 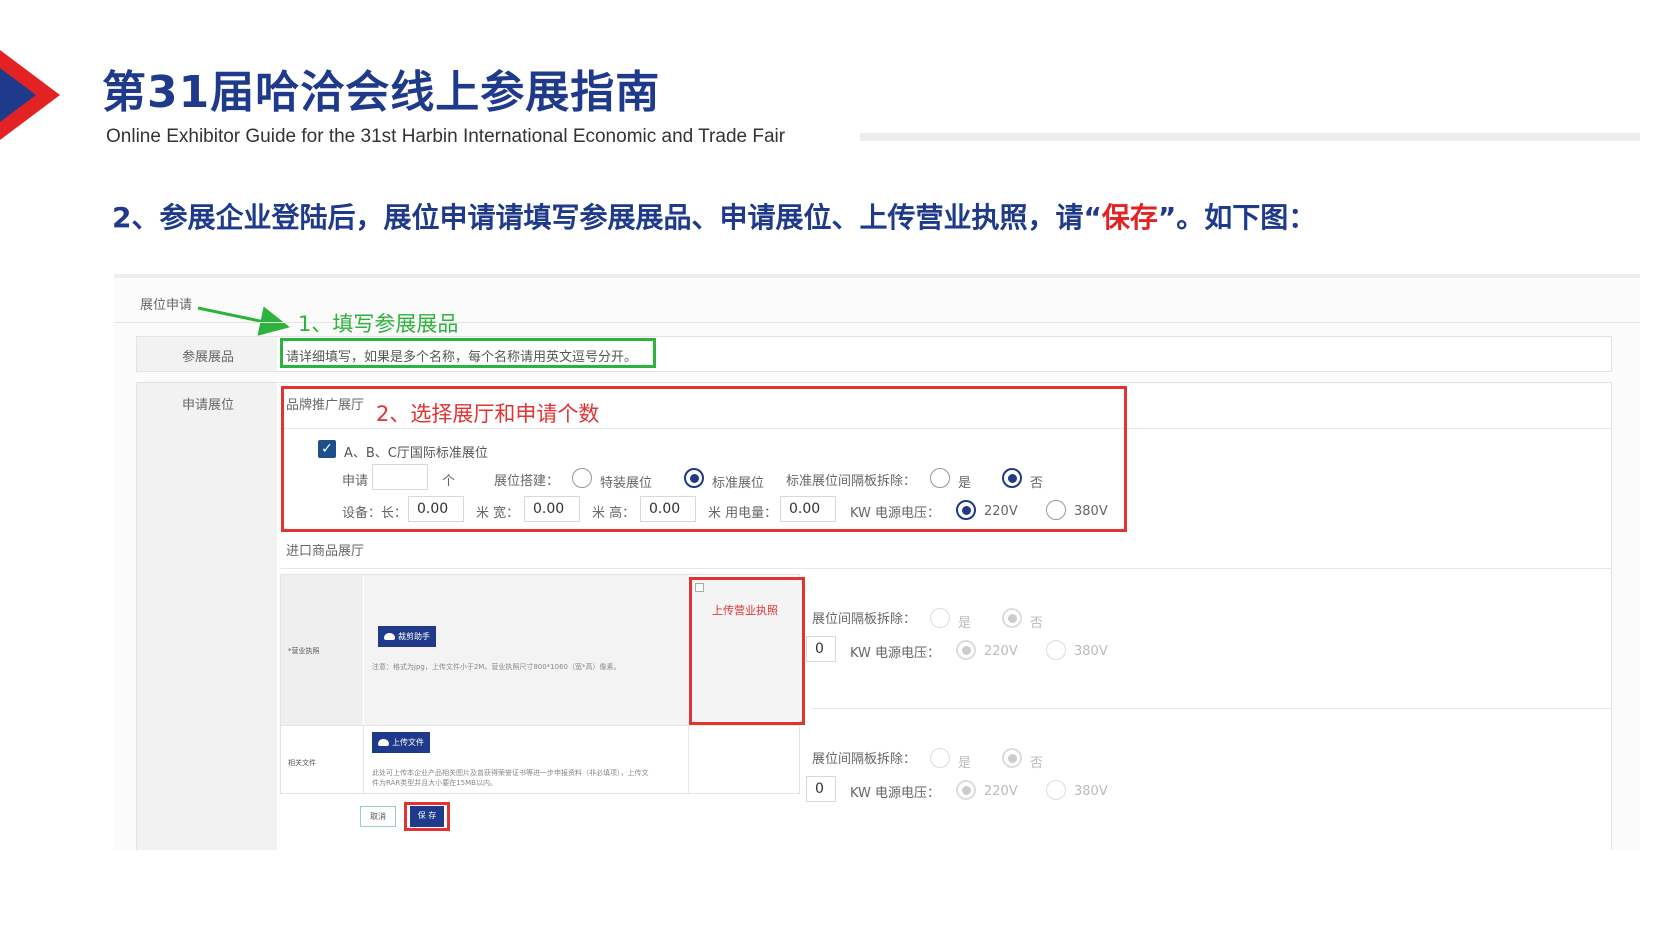 I want to click on subtitle-divider, so click(x=1250, y=137).